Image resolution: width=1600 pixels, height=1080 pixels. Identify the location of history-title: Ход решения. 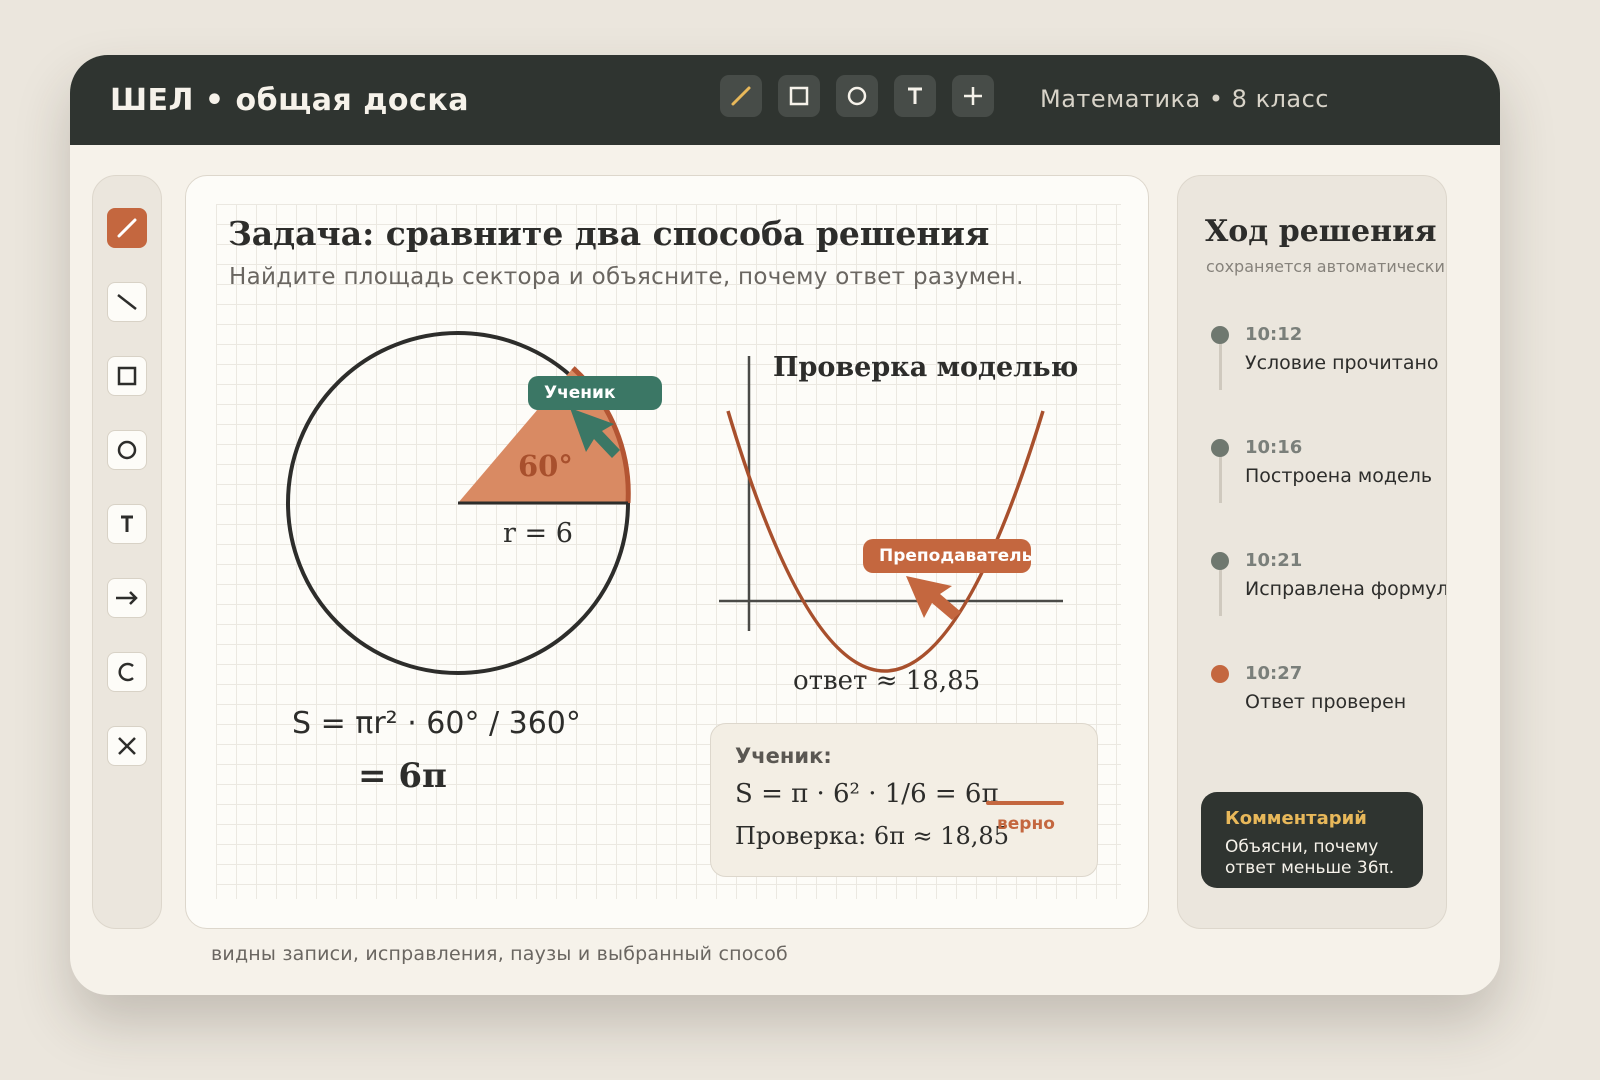
(1321, 231).